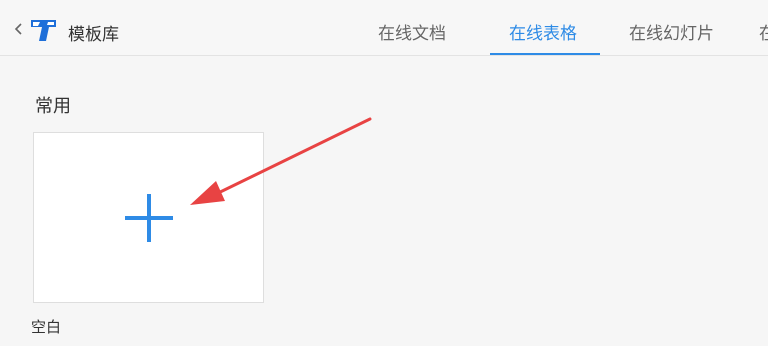 The height and width of the screenshot is (346, 768). I want to click on tencent-docs-logo-icon, so click(44, 30).